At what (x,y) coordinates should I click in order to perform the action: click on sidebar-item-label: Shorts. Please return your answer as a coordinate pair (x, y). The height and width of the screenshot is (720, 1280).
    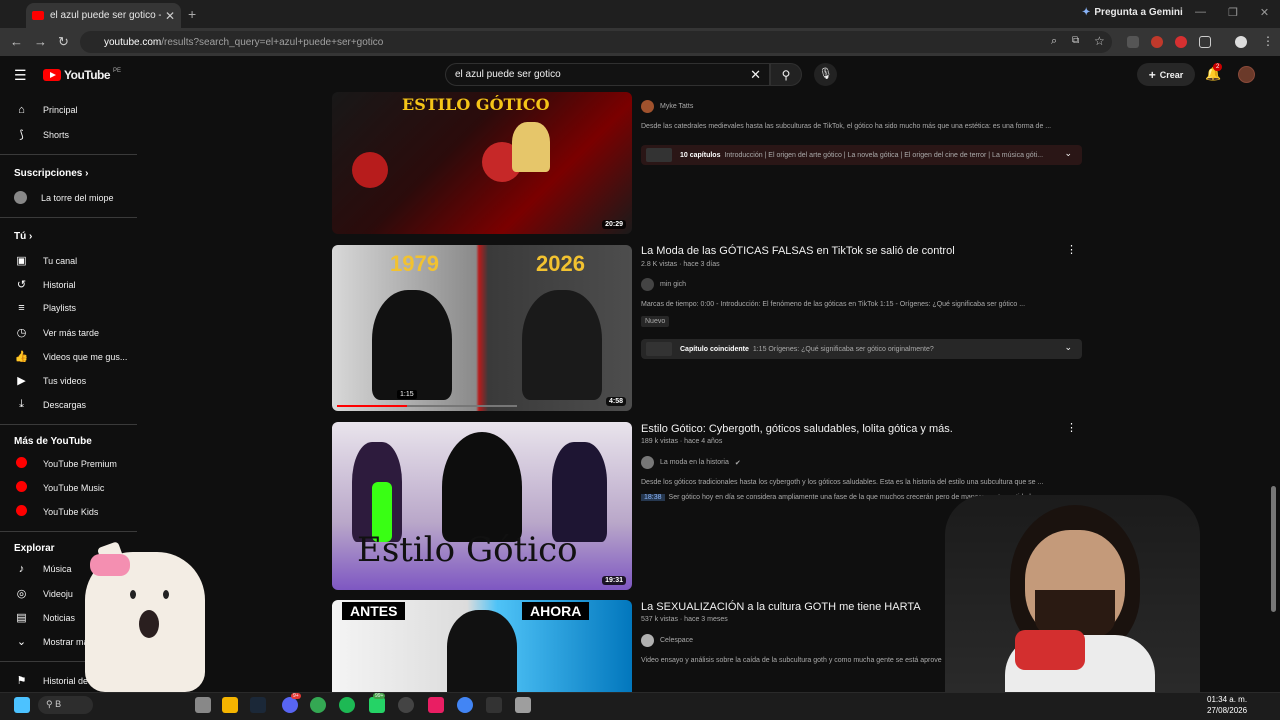
    Looking at the image, I should click on (56, 134).